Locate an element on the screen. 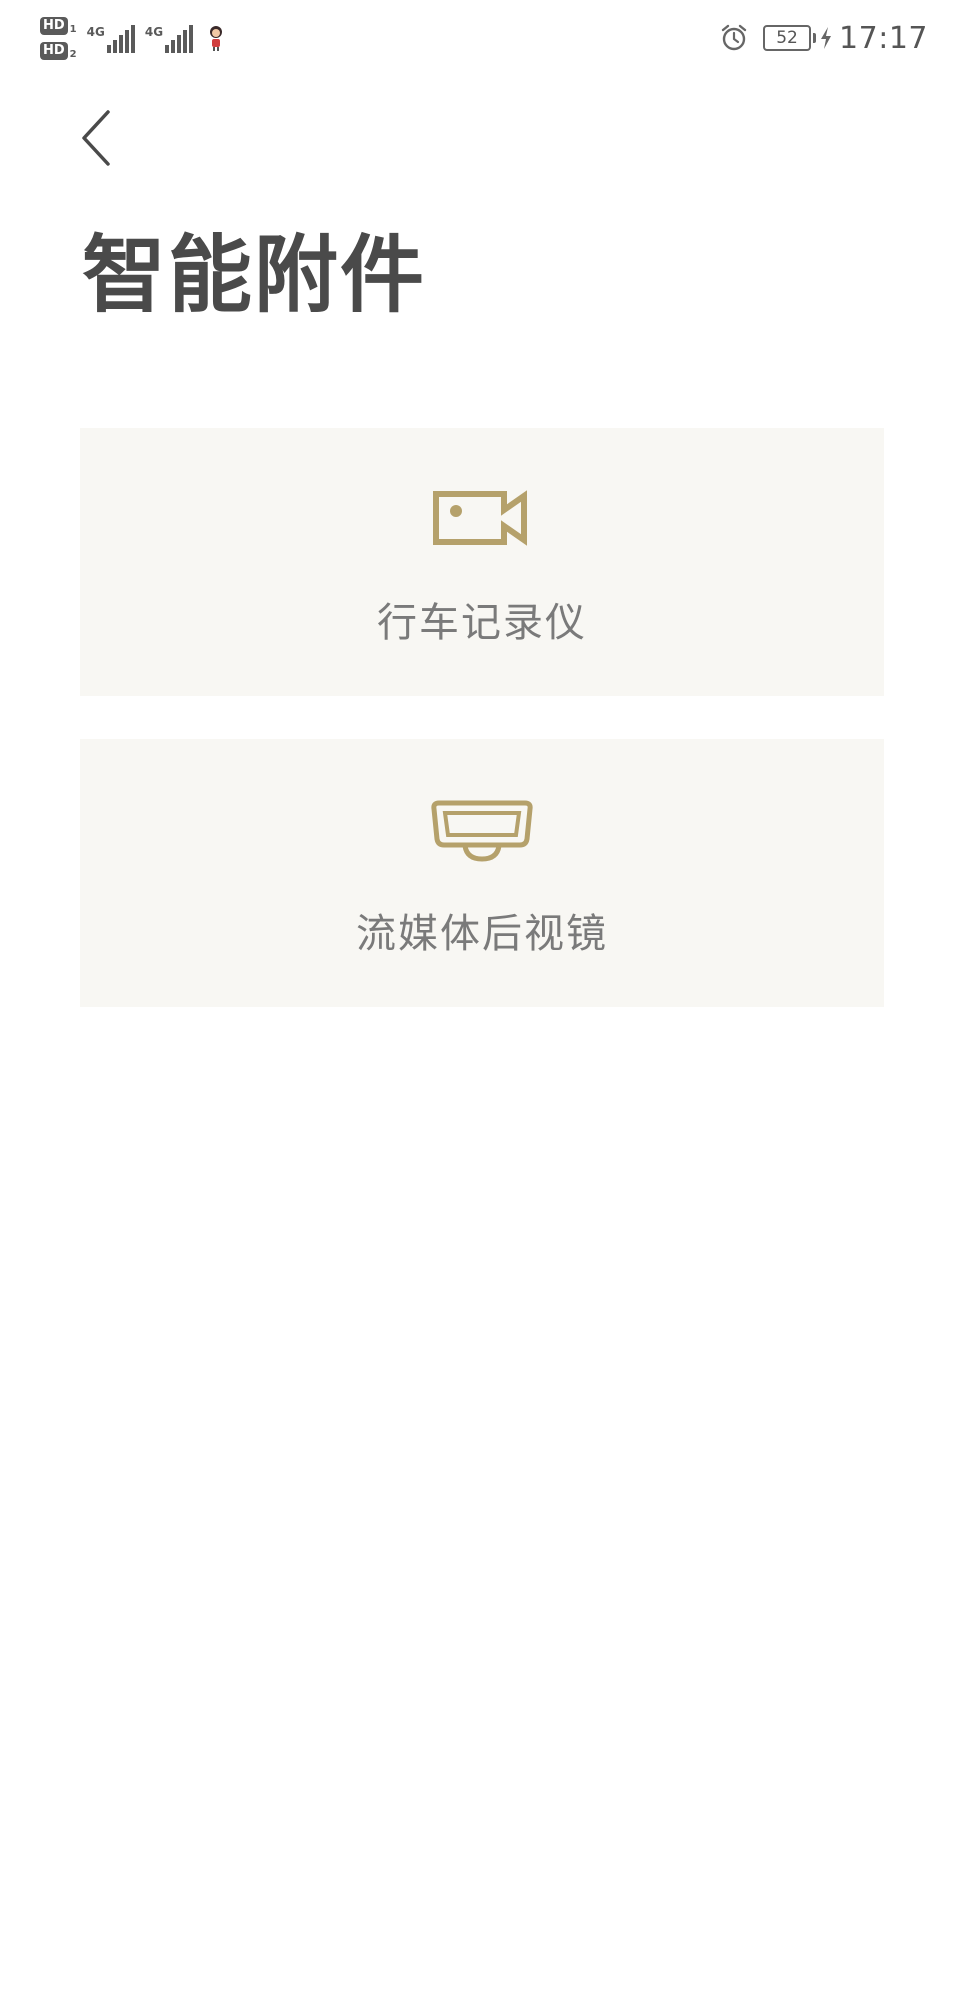 The image size is (960, 1994). battery-level: 52 is located at coordinates (787, 38).